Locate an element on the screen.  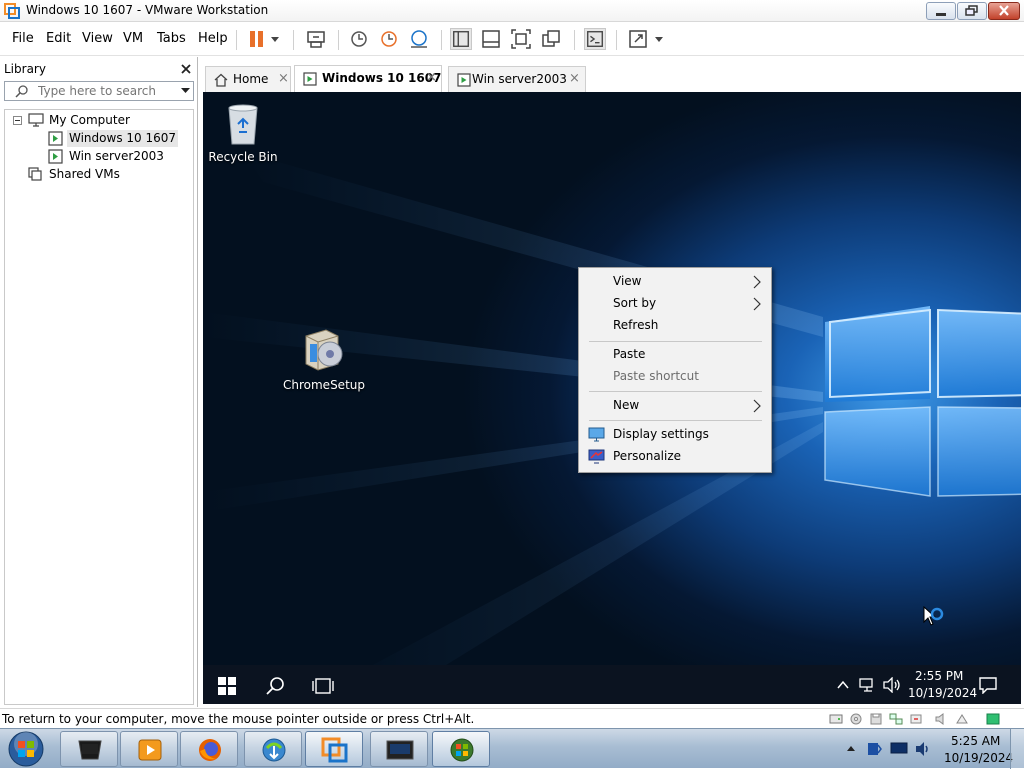
ctx-item-display-settings: Display settings is located at coordinates (675, 435).